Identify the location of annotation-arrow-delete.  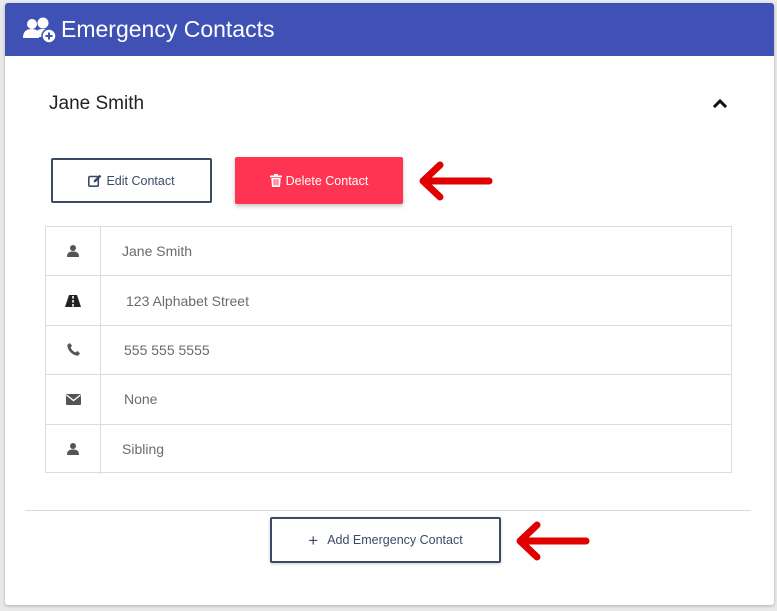
(456, 181).